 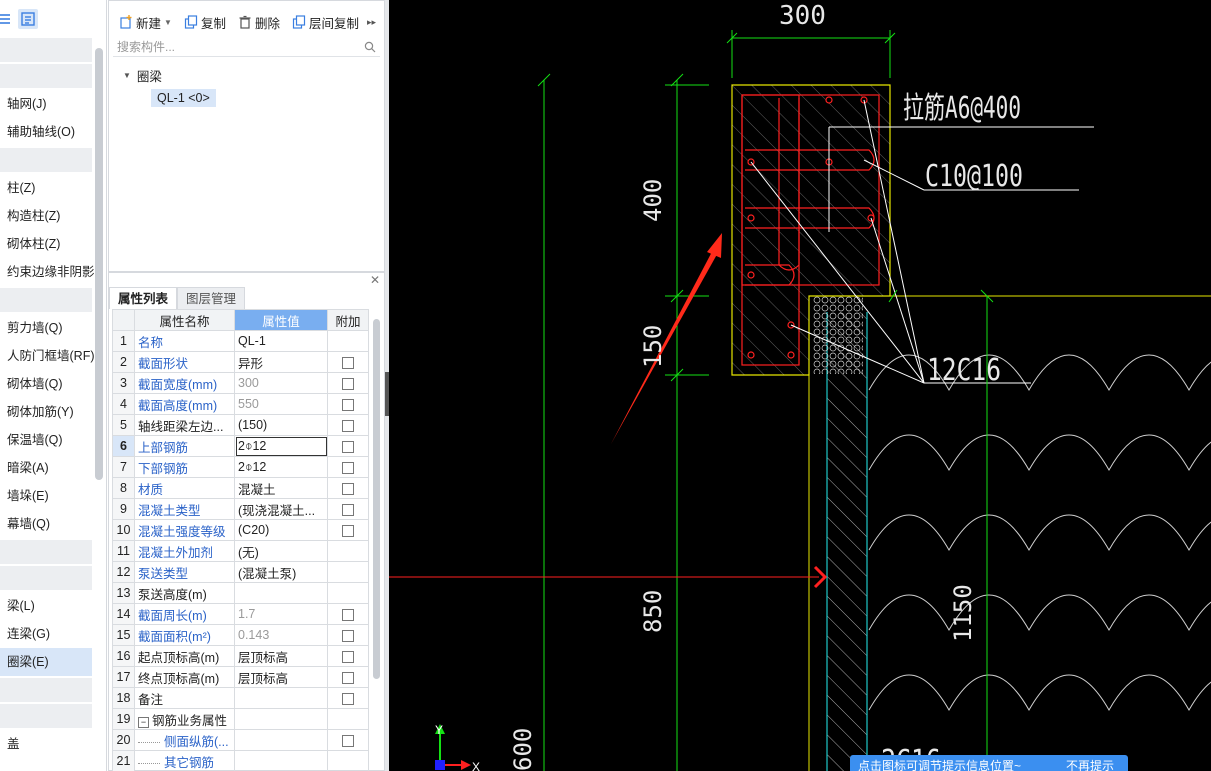 I want to click on property-row: 7 下部钢筋 2⌽12, so click(x=240, y=467).